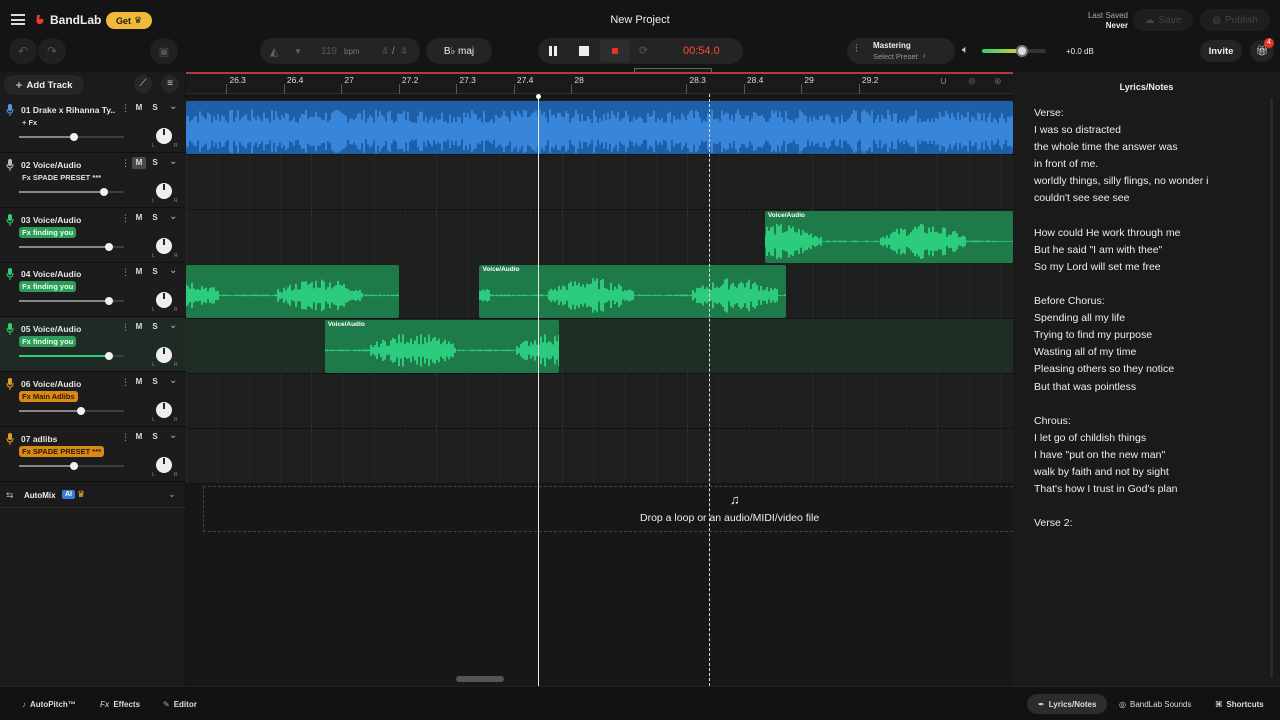  What do you see at coordinates (18, 19) in the screenshot?
I see `menu-icon` at bounding box center [18, 19].